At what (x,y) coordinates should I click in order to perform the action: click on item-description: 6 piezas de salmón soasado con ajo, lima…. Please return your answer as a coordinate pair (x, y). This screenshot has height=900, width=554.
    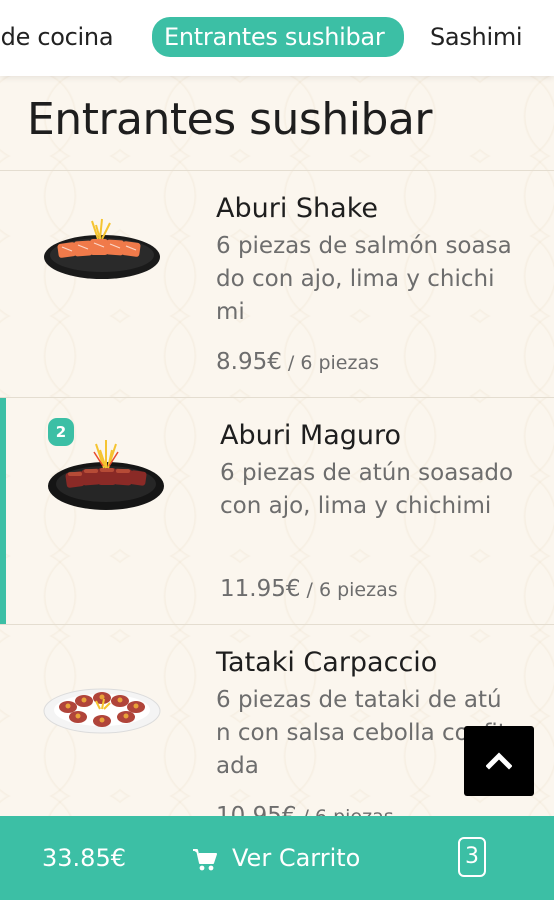
    Looking at the image, I should click on (364, 279).